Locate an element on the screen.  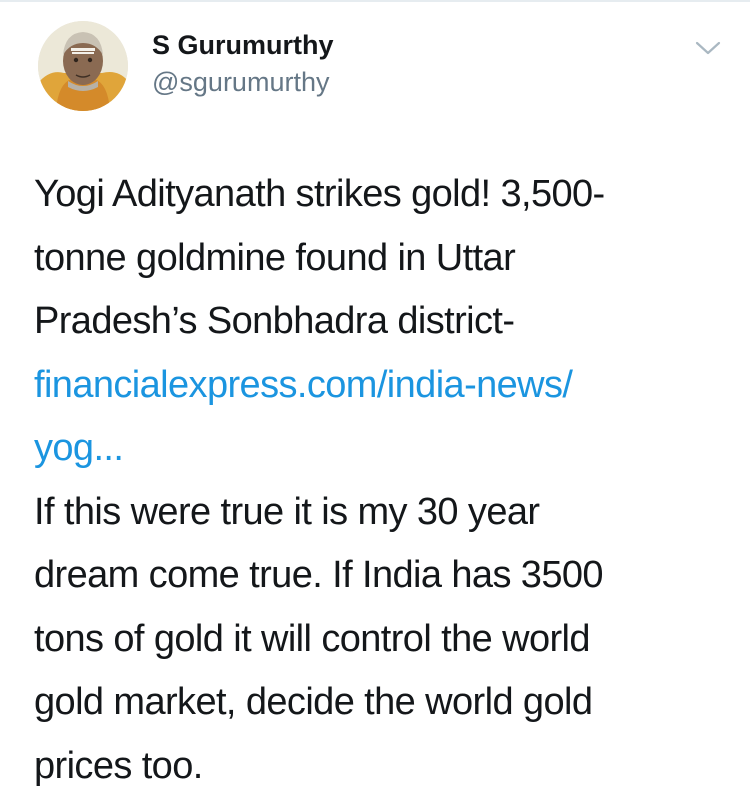
avatar-portrait-icon is located at coordinates (83, 66).